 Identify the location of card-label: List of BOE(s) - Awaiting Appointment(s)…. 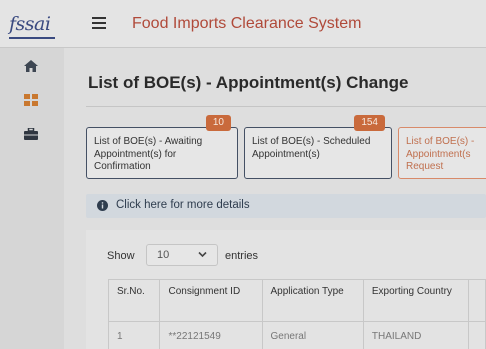
(148, 154).